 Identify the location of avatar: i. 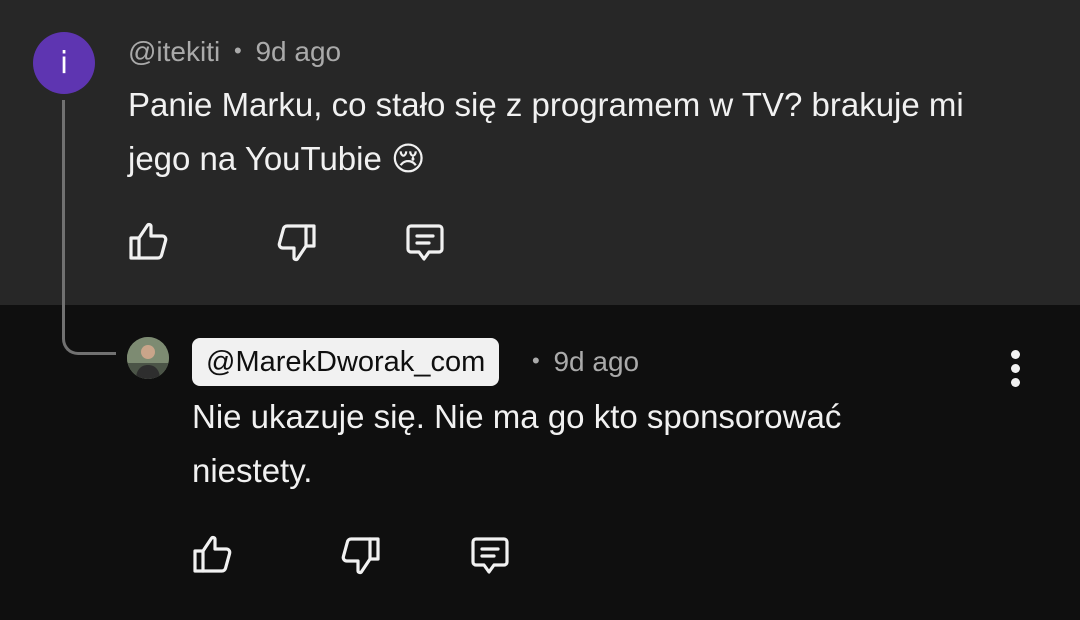
(64, 63).